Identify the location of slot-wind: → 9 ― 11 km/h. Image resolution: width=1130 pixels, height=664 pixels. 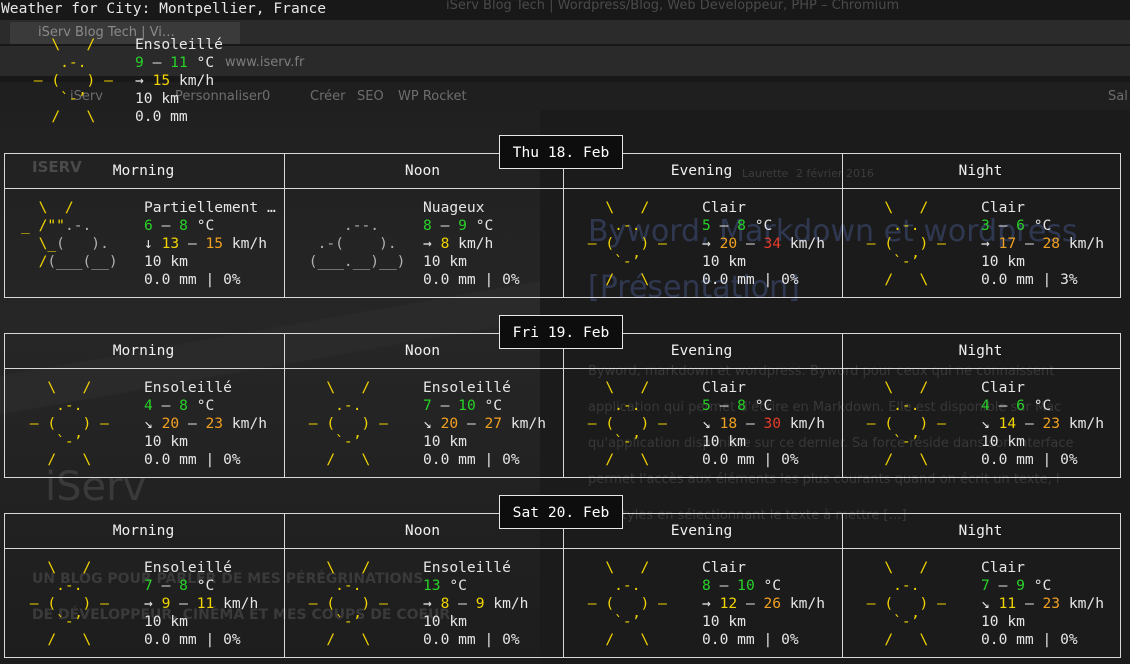
(201, 603).